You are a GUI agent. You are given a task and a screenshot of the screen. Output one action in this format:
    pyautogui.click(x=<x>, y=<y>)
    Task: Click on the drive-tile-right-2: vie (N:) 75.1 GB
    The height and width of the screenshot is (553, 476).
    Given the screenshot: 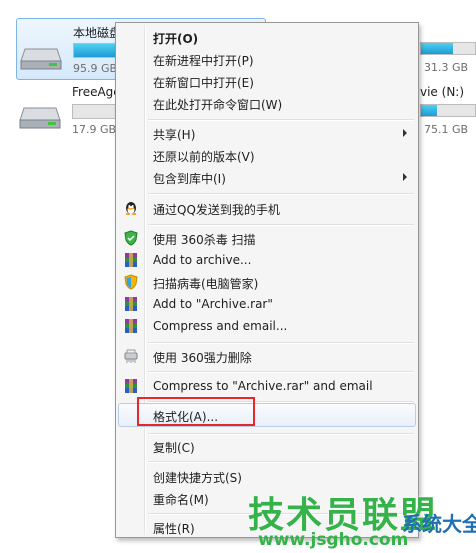 What is the action you would take?
    pyautogui.click(x=448, y=110)
    